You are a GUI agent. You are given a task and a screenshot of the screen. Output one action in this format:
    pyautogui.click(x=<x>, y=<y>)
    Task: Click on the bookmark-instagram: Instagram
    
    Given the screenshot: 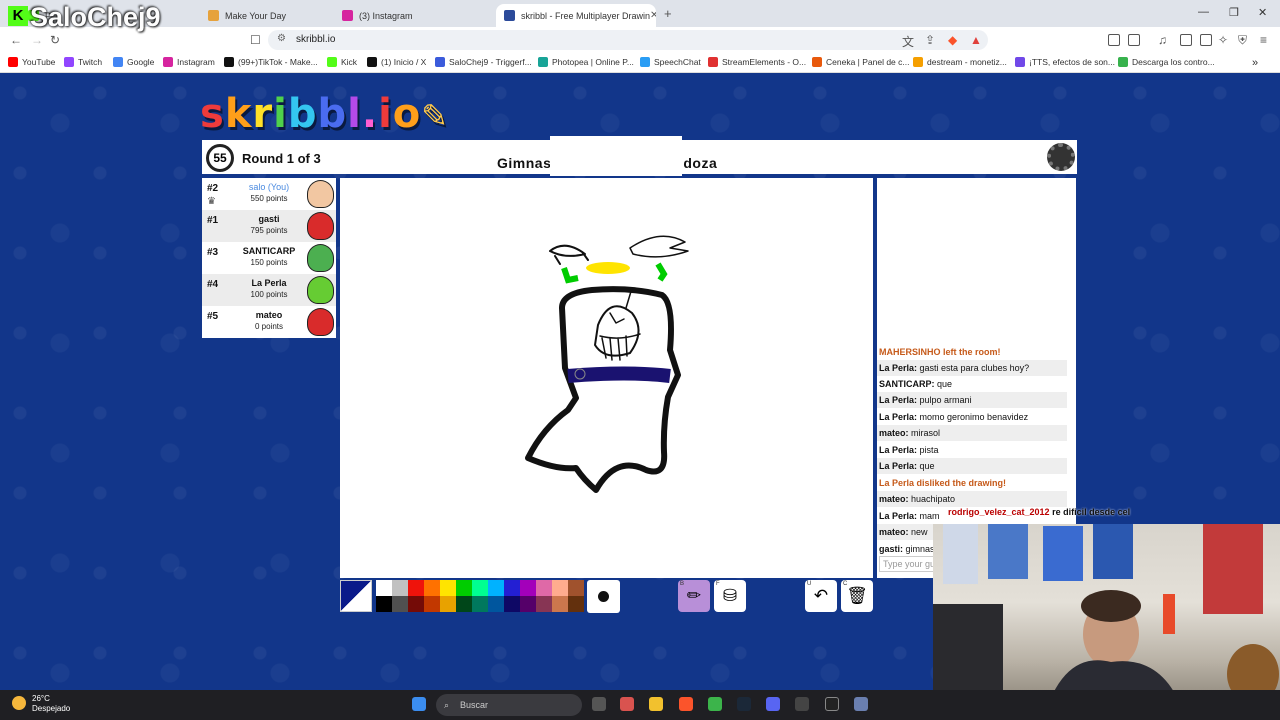 What is the action you would take?
    pyautogui.click(x=189, y=62)
    